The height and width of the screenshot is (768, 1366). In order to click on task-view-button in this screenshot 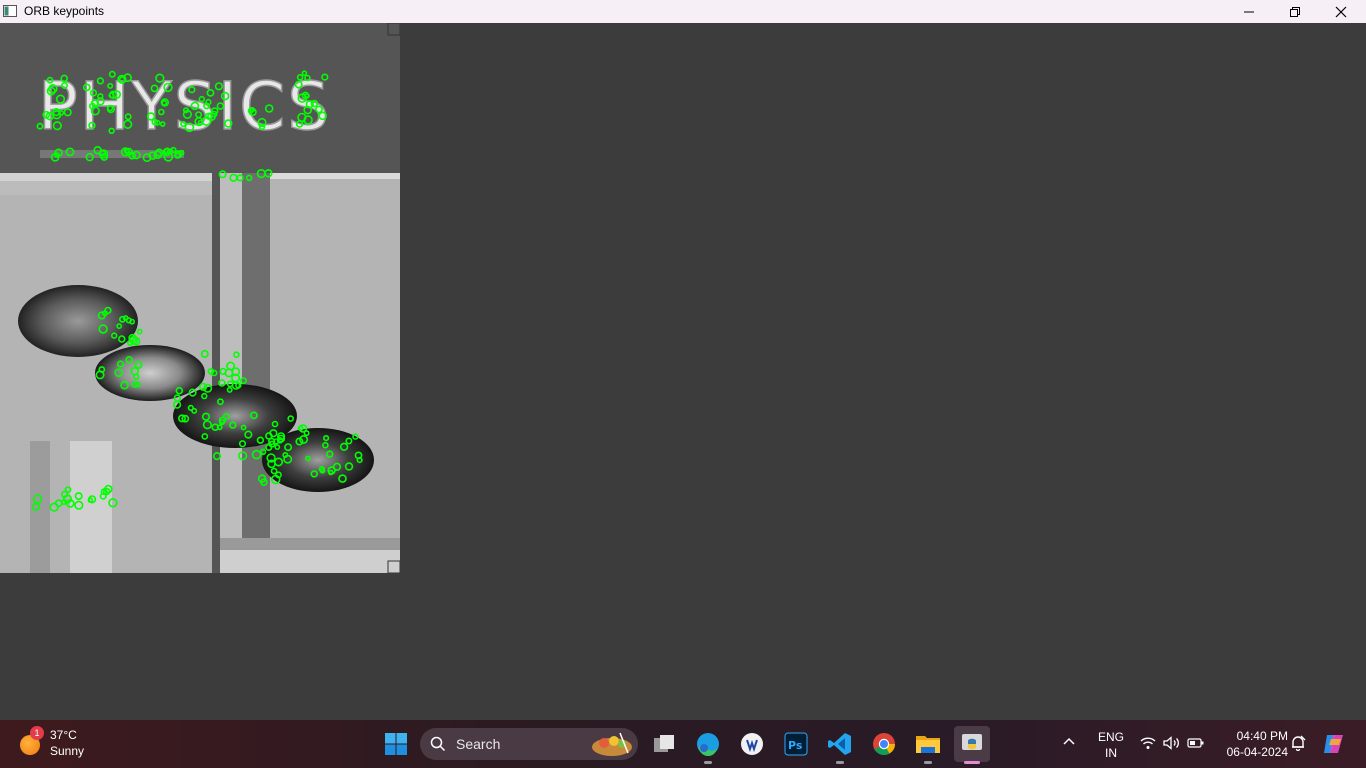, I will do `click(664, 744)`.